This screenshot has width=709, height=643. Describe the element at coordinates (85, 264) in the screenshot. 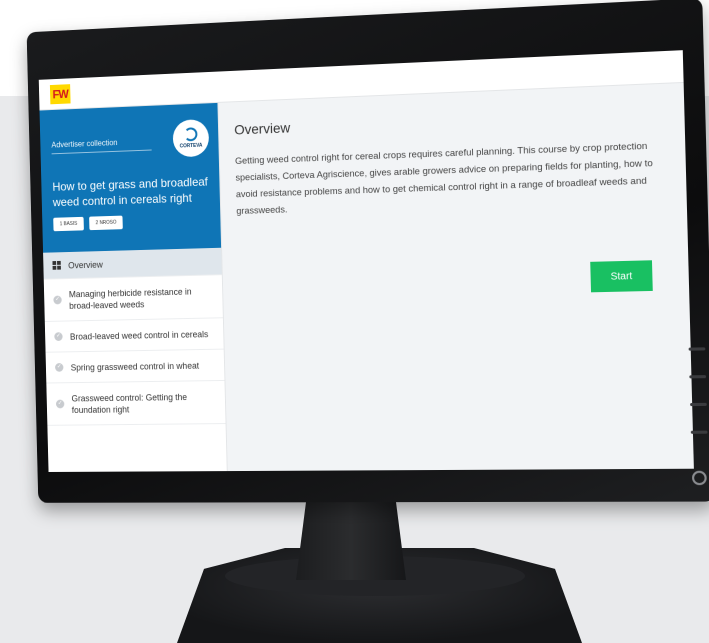

I see `lesson-label: Overview` at that location.